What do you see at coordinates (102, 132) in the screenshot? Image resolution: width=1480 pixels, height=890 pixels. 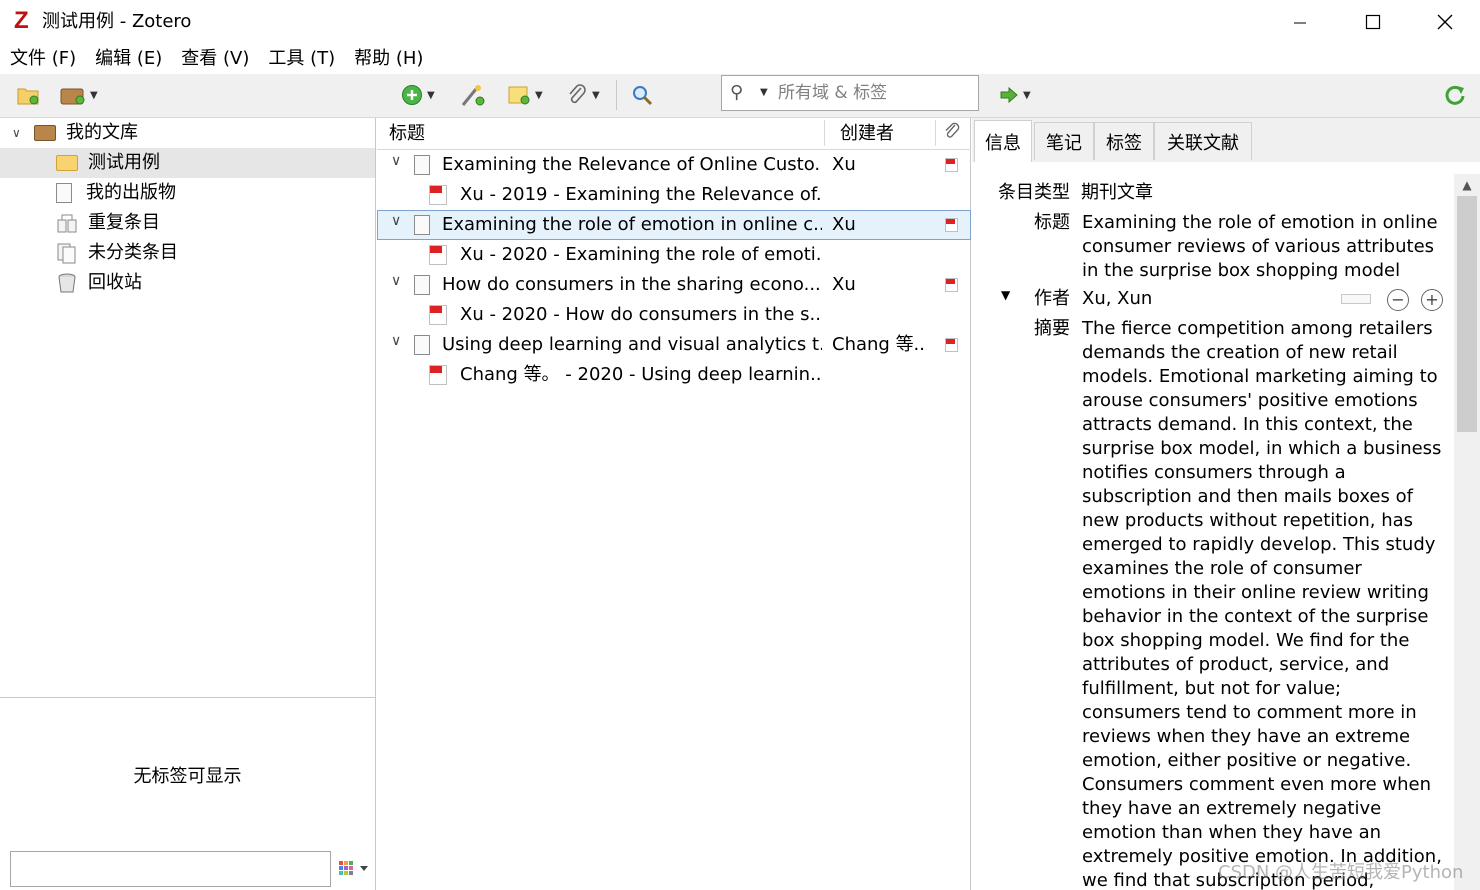 I see `library-label: 我的文库` at bounding box center [102, 132].